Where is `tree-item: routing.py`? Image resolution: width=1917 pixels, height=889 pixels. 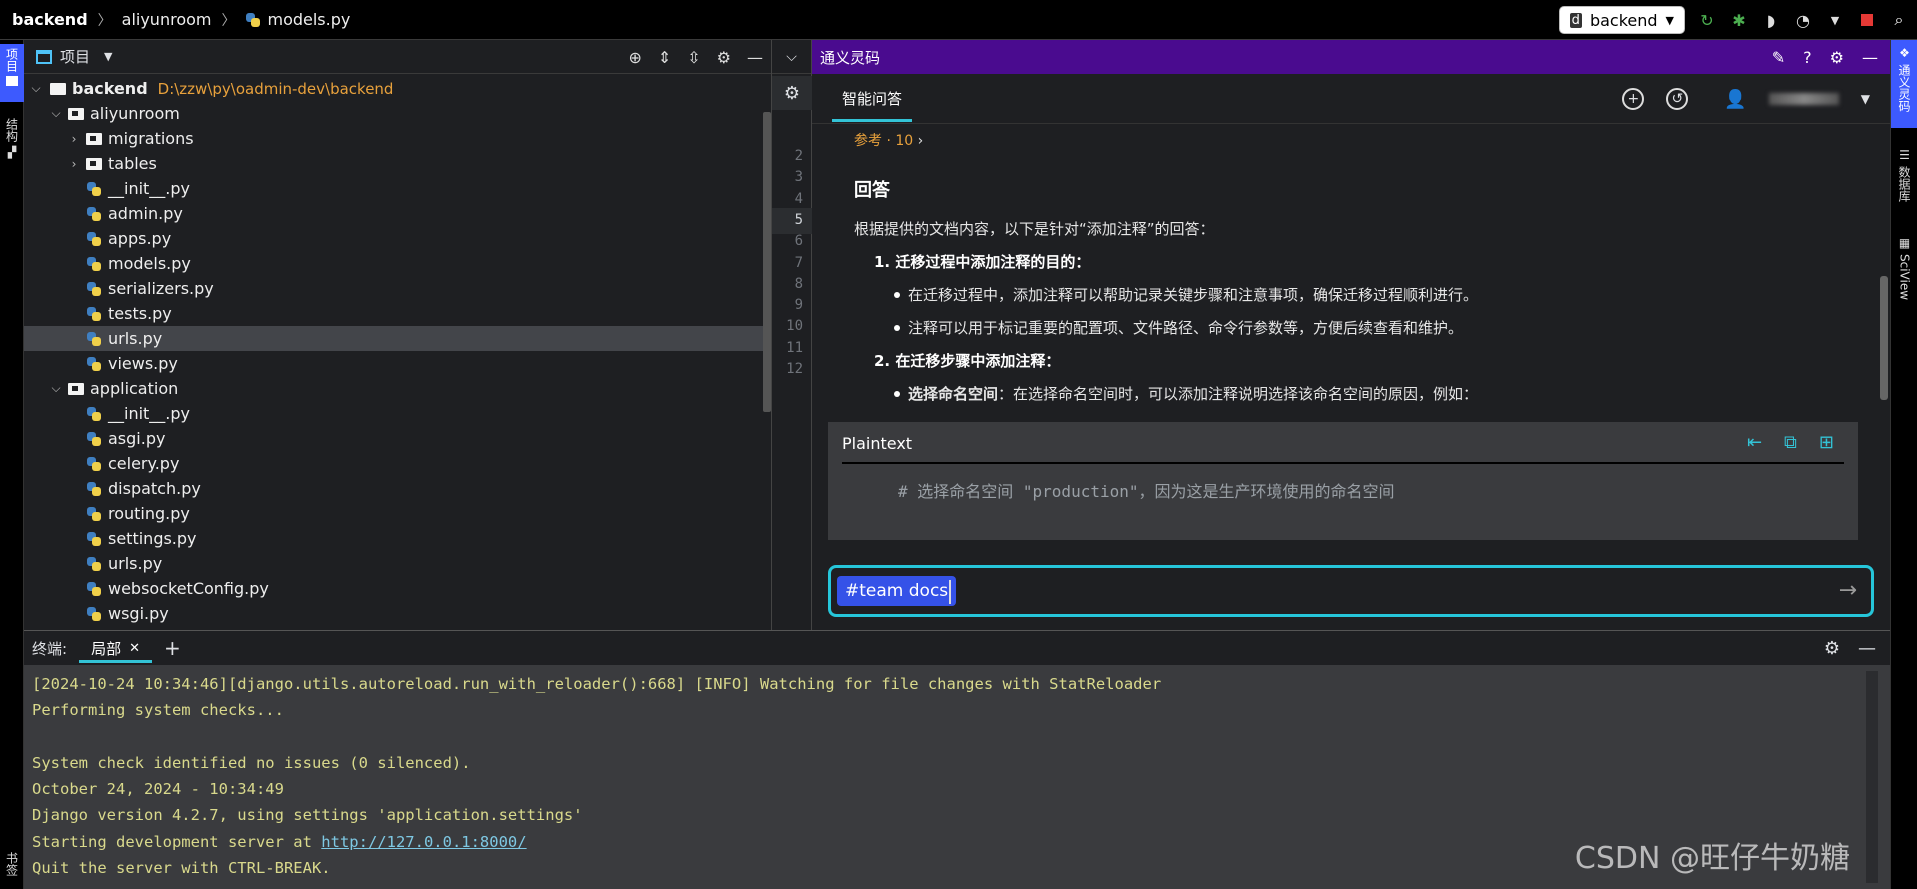 tree-item: routing.py is located at coordinates (397, 513).